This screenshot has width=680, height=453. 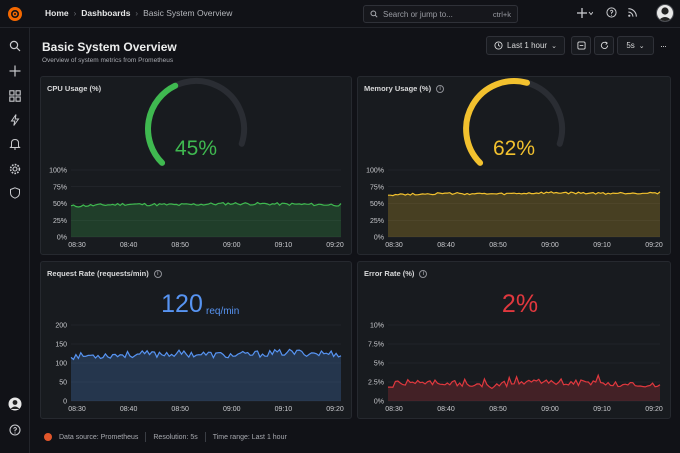 I want to click on zoom-out-button, so click(x=581, y=45).